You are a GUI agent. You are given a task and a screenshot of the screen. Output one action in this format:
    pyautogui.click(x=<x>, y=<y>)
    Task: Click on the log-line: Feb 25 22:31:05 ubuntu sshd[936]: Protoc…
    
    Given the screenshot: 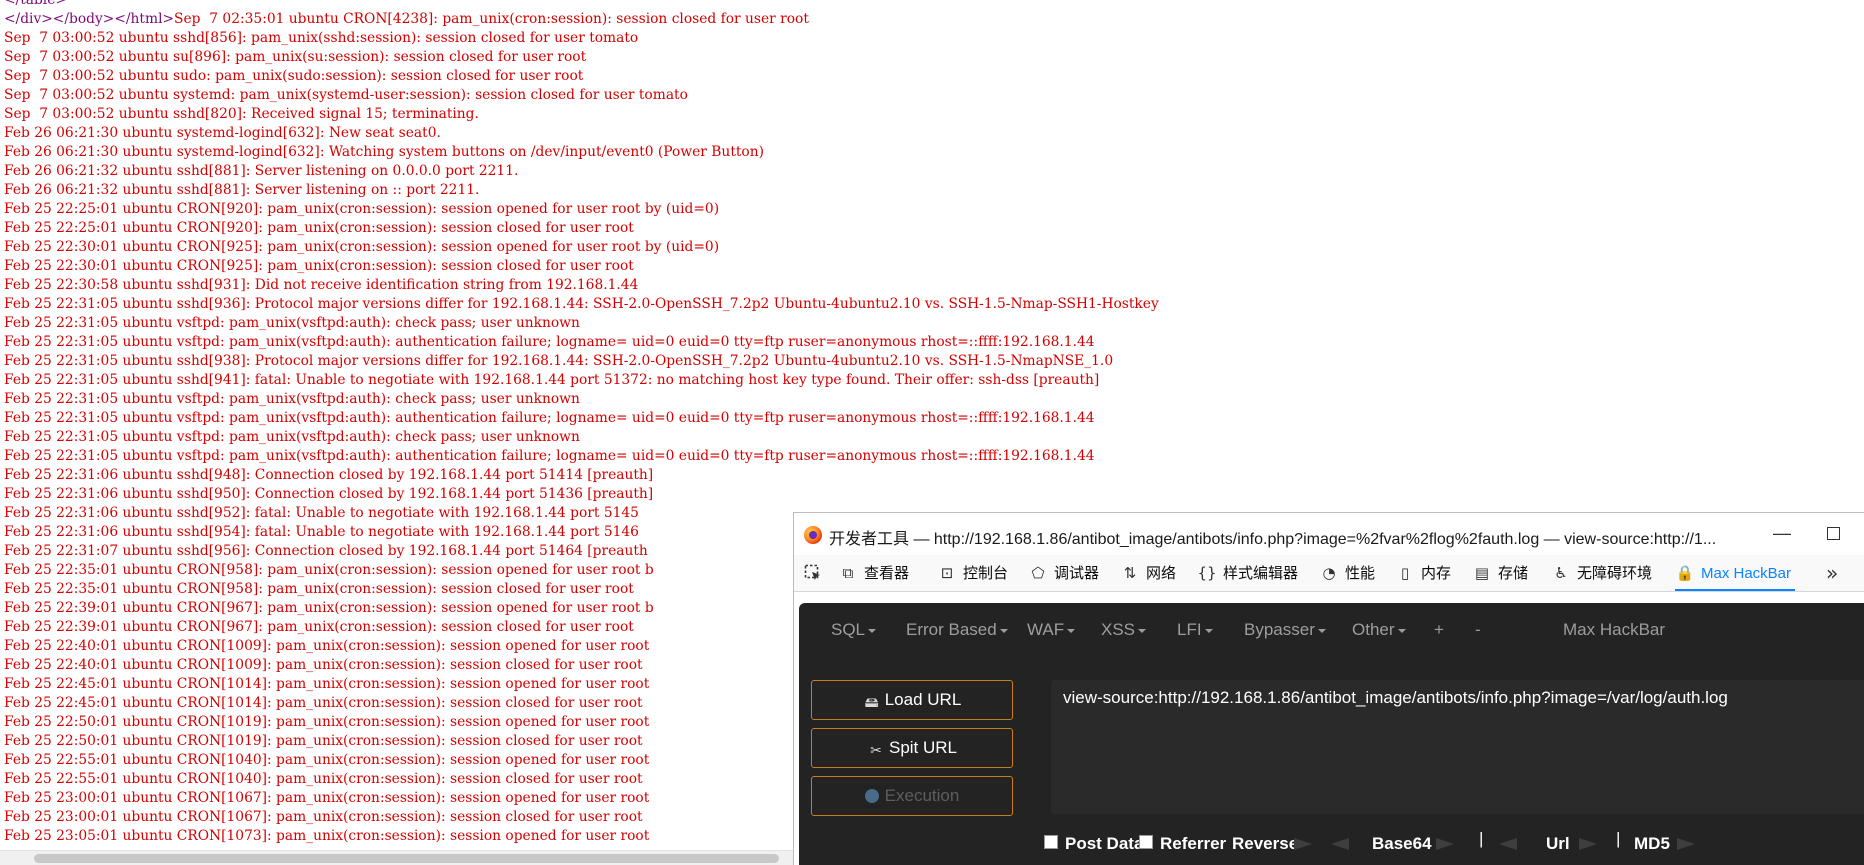 What is the action you would take?
    pyautogui.click(x=934, y=304)
    